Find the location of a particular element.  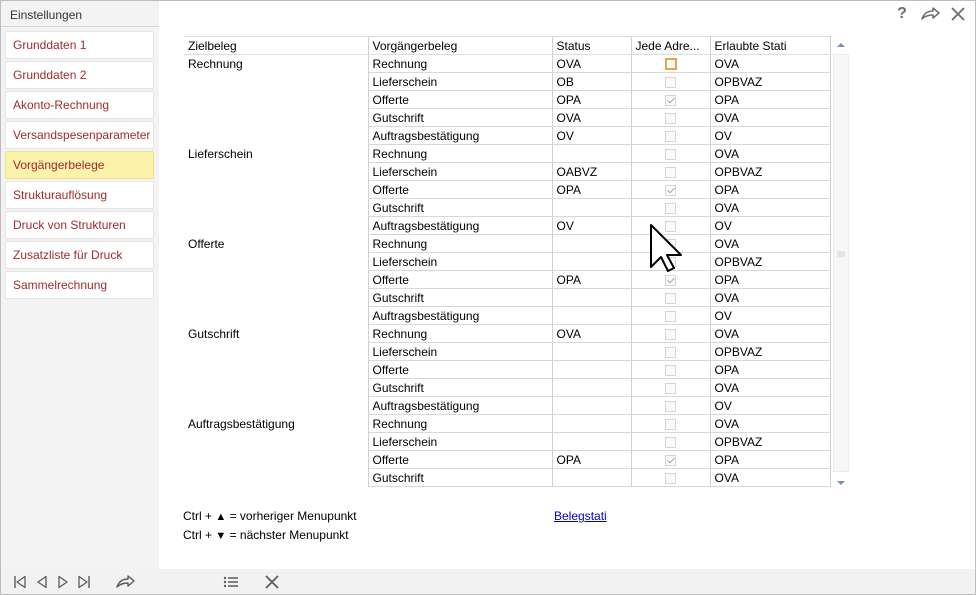

sidebar-item: Vorgängerbelege is located at coordinates (79, 165).